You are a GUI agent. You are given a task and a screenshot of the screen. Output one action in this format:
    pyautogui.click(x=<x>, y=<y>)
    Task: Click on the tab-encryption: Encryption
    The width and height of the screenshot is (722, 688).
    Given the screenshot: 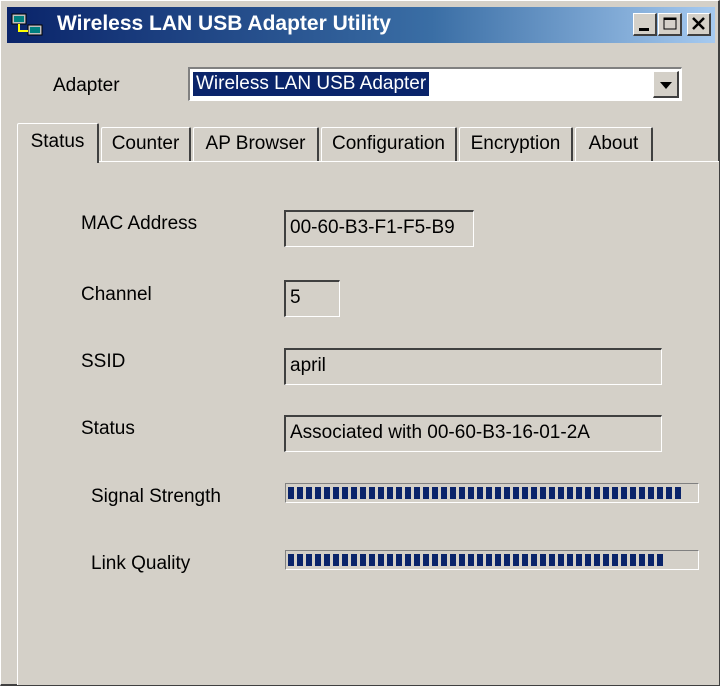 What is the action you would take?
    pyautogui.click(x=516, y=144)
    